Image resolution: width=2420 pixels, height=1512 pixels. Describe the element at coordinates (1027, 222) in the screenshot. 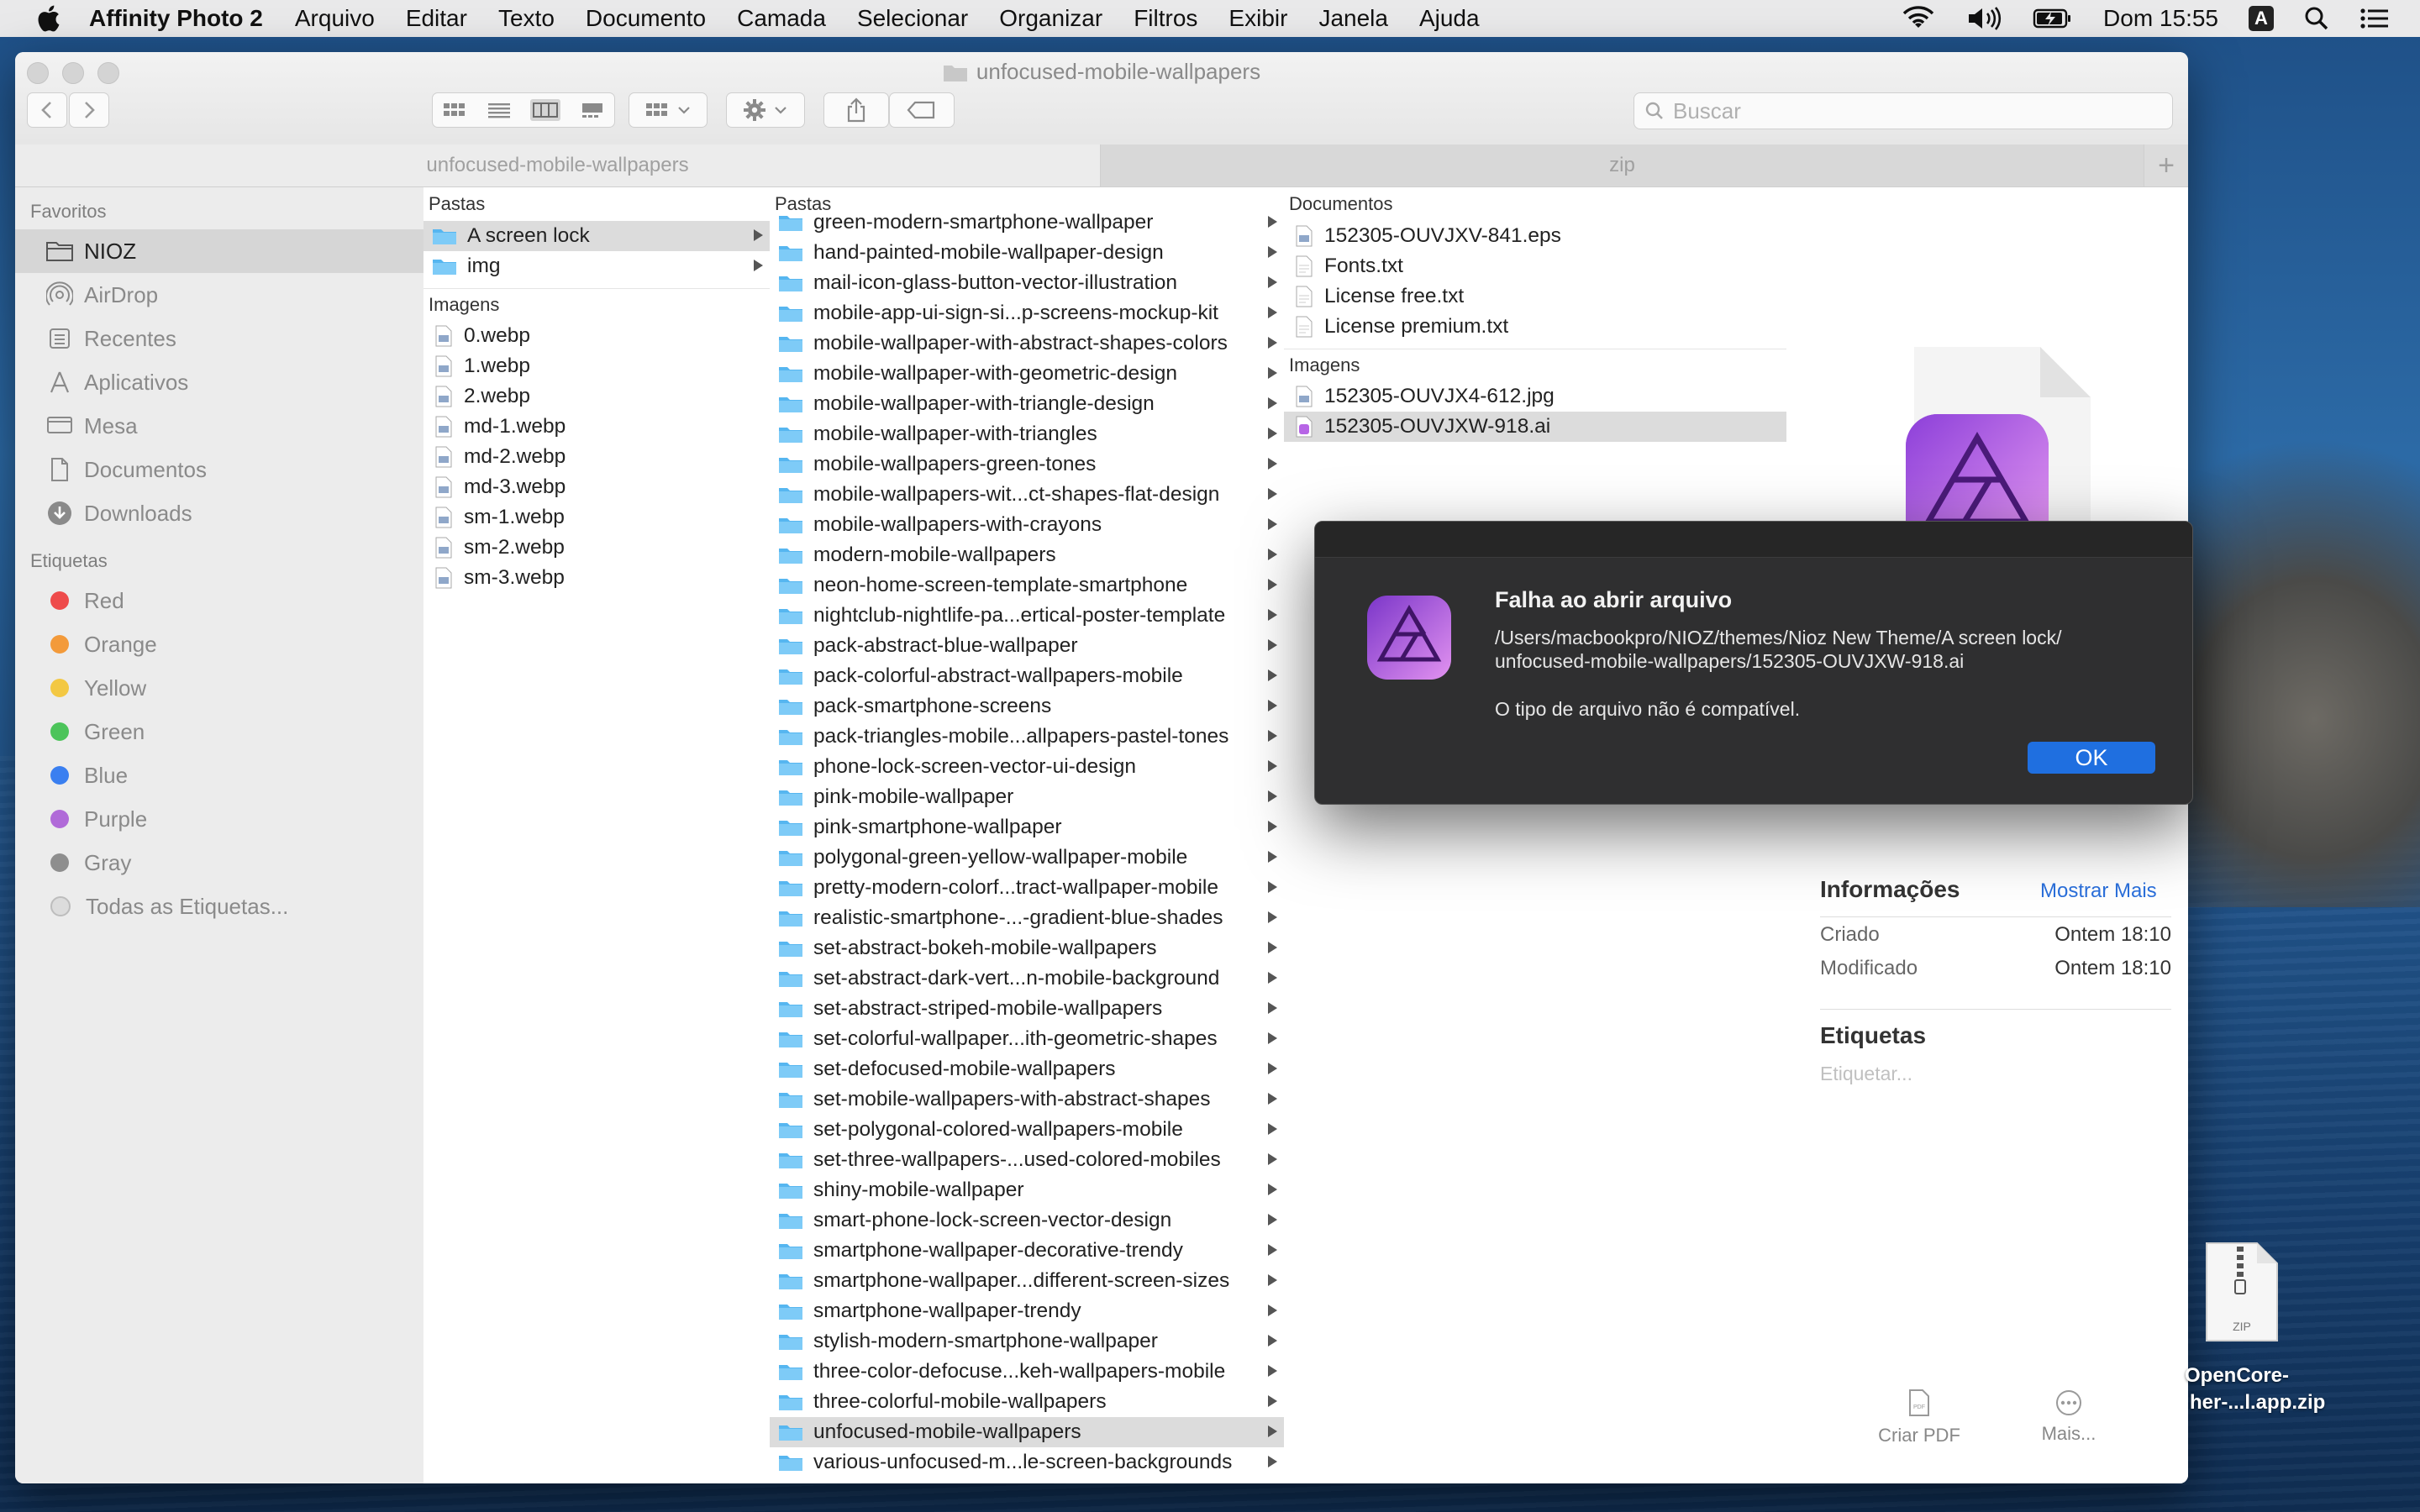

I see `folder-row: green-modern-smartphone-wallpaper` at that location.